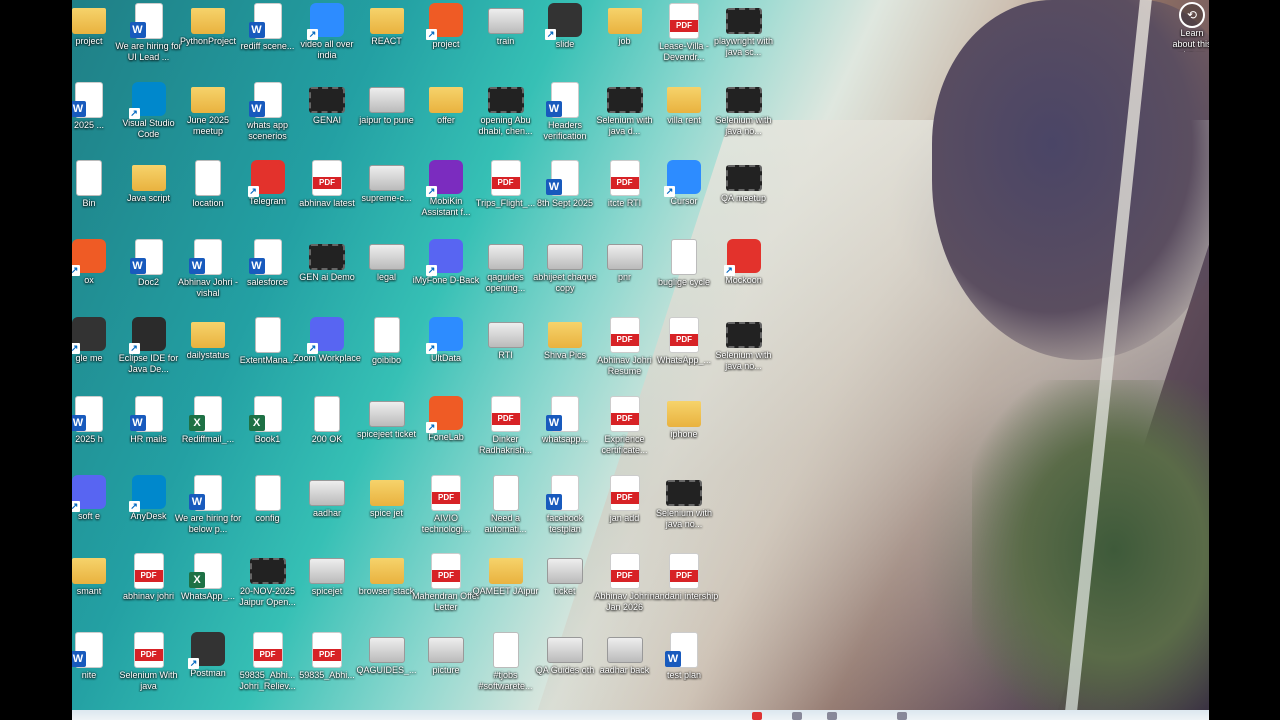 This screenshot has height=720, width=1280. I want to click on screen-border, so click(1244, 360).